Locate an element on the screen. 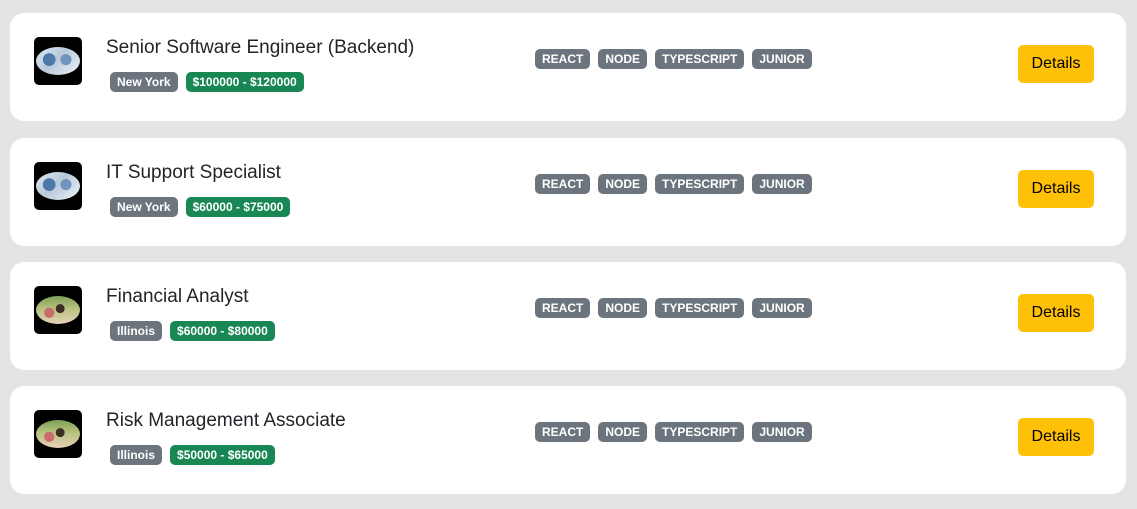 This screenshot has height=509, width=1137. job-meta: New York $60000 - $75000 is located at coordinates (200, 207).